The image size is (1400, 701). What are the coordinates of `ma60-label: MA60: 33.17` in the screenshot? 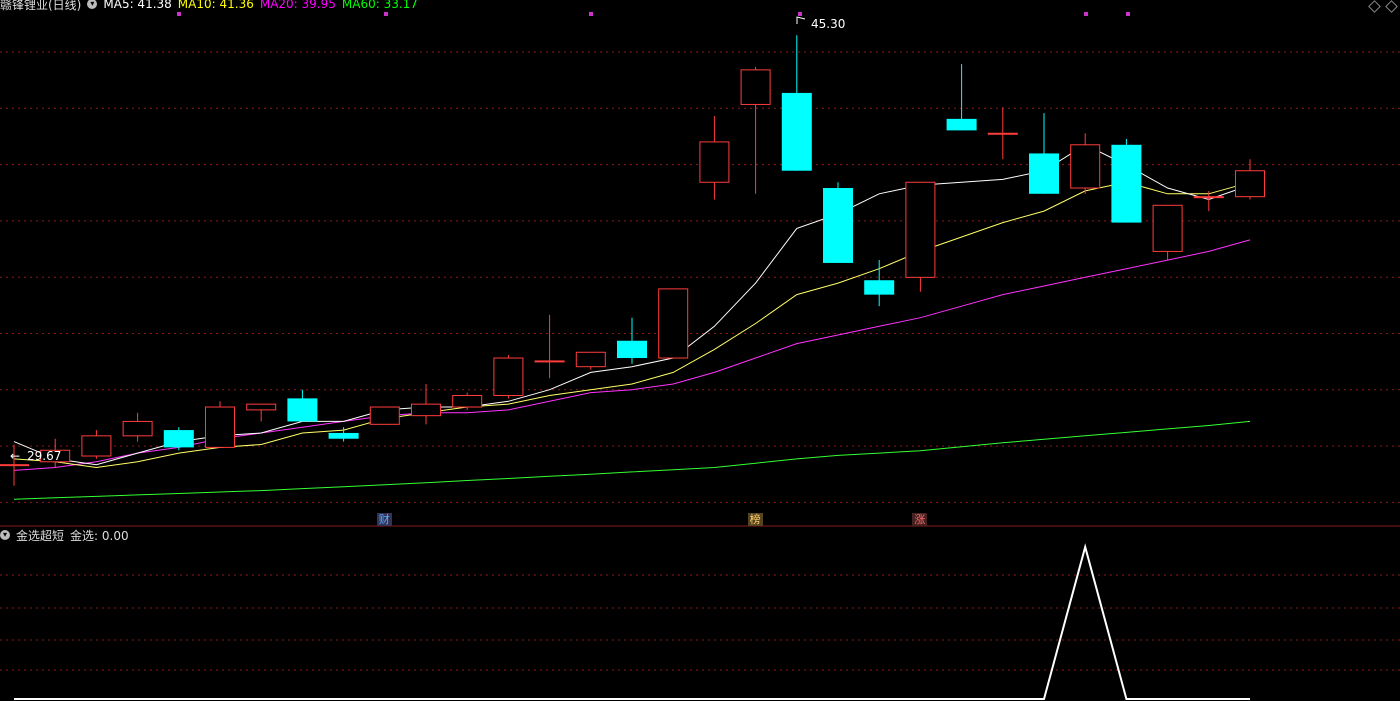 It's located at (379, 5).